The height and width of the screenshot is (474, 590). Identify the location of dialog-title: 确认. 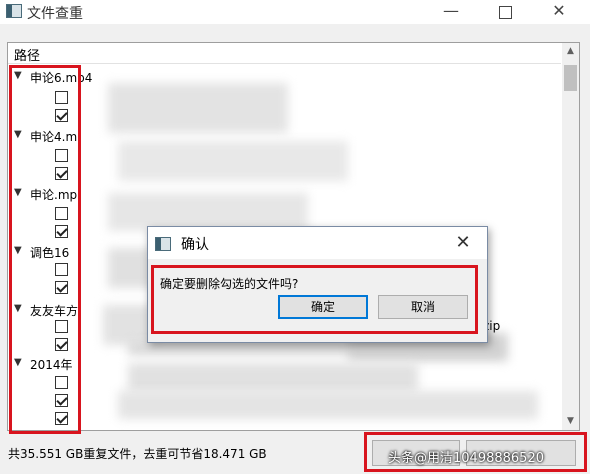
(195, 245).